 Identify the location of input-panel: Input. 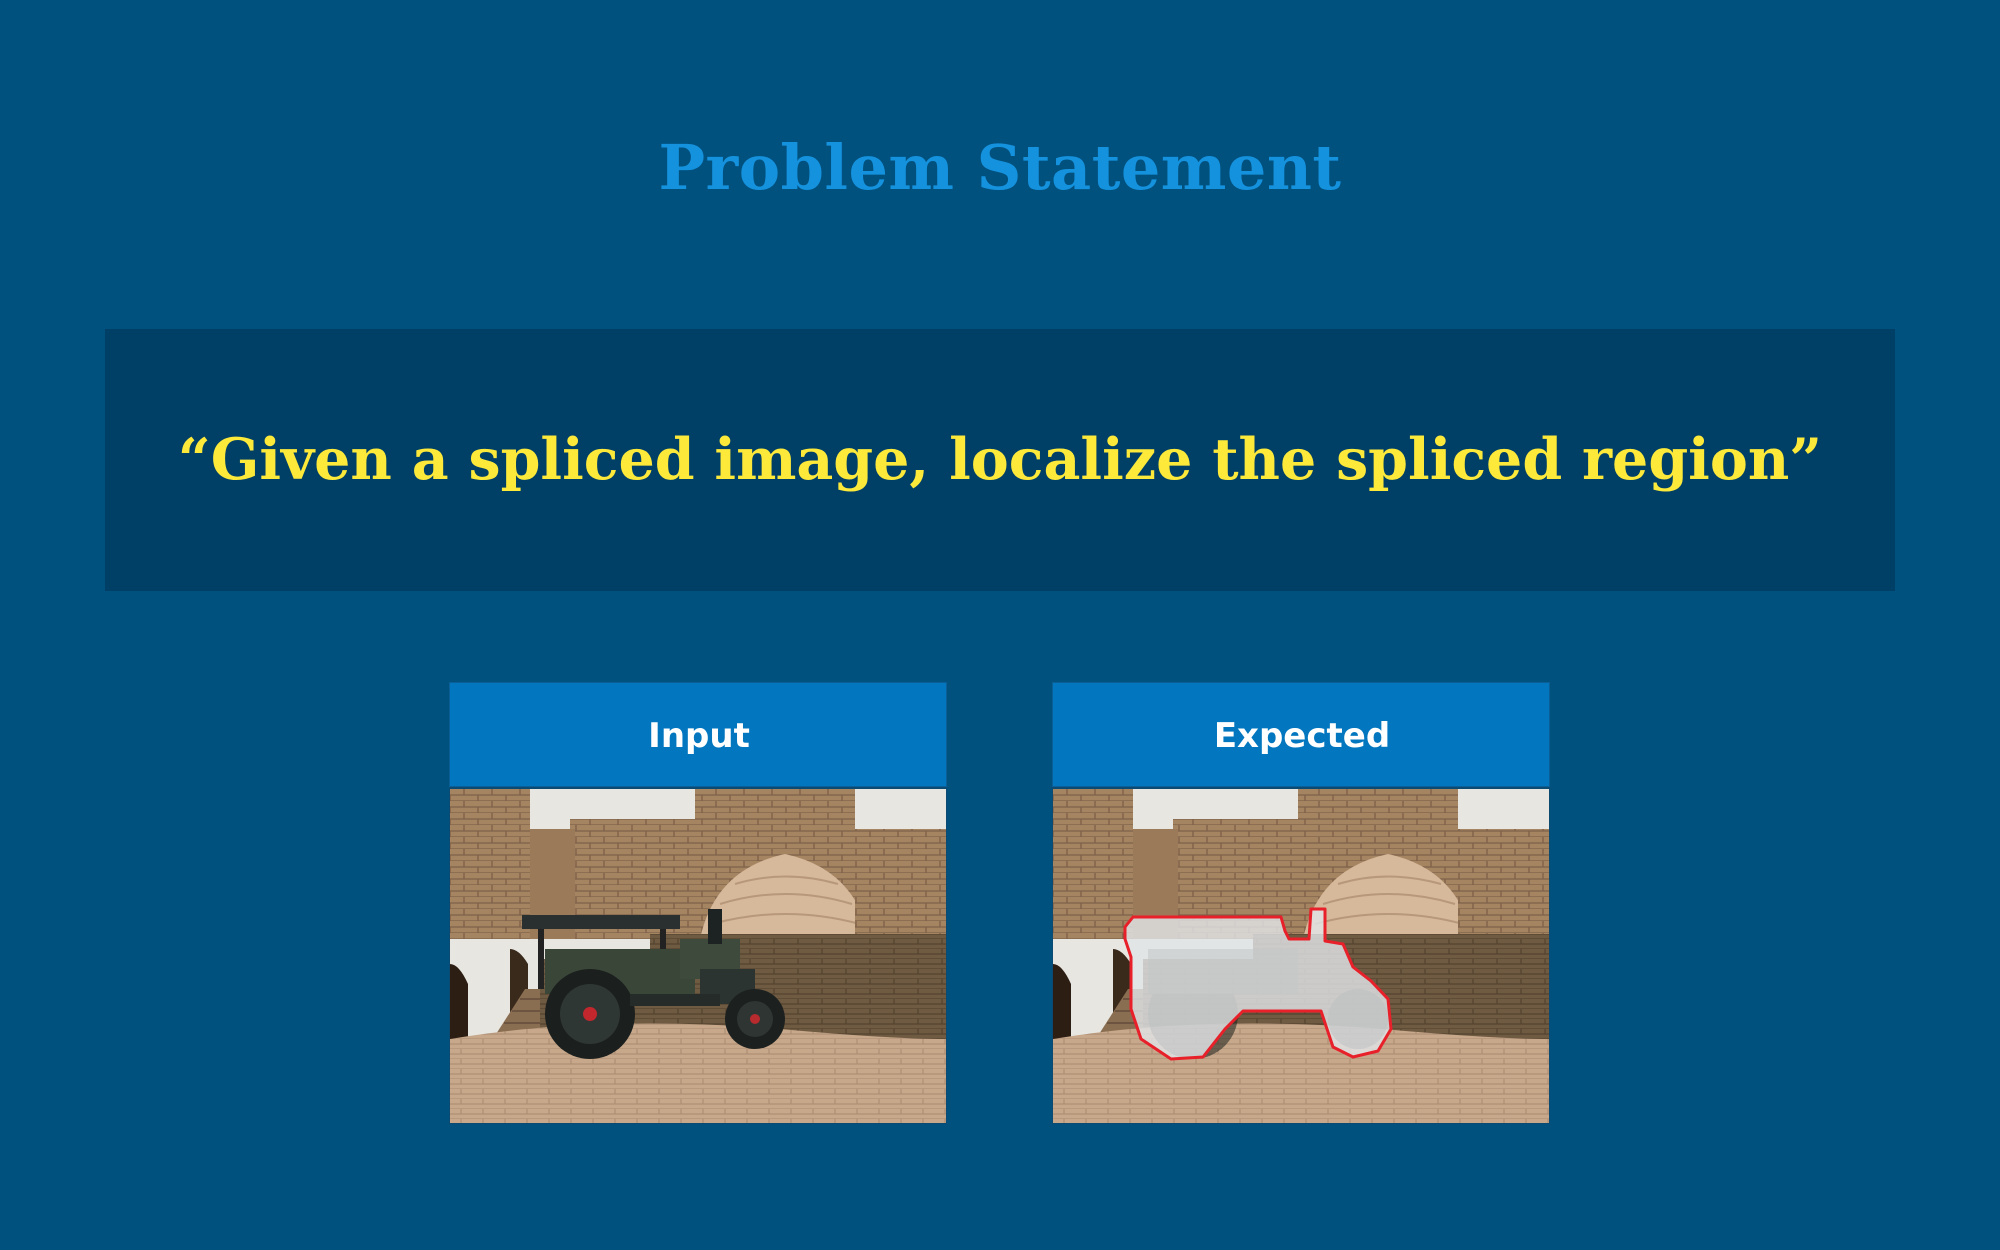
(698, 903).